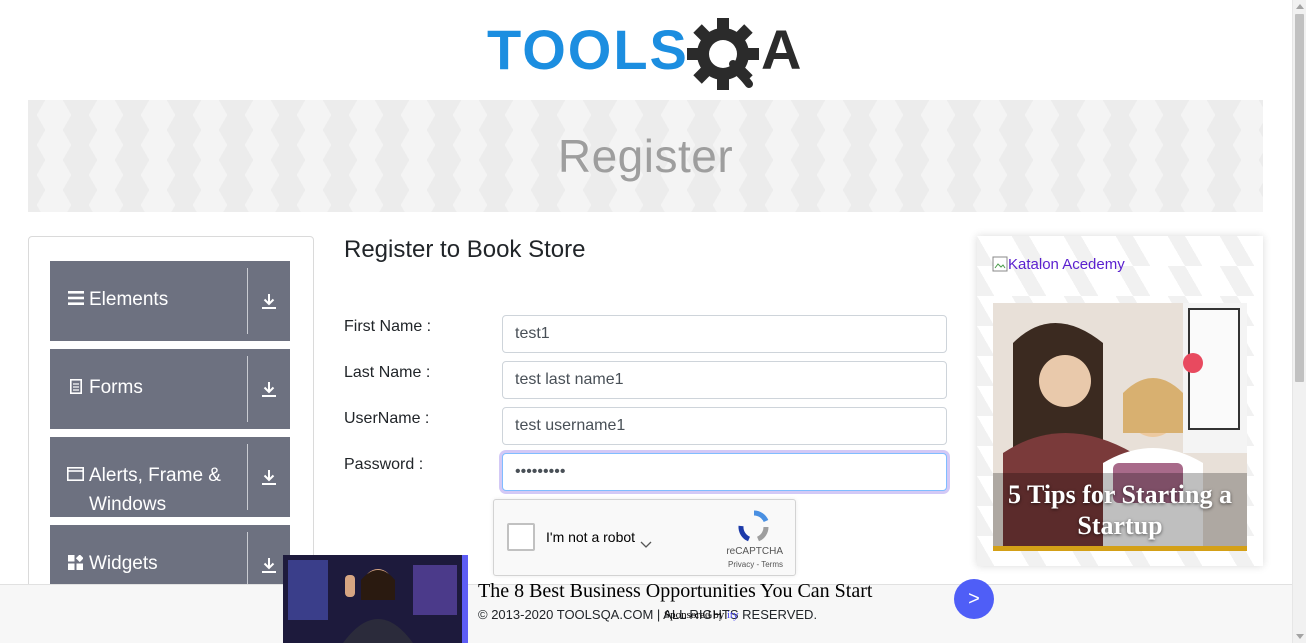 The width and height of the screenshot is (1306, 643). What do you see at coordinates (75, 562) in the screenshot?
I see `widgets-icon` at bounding box center [75, 562].